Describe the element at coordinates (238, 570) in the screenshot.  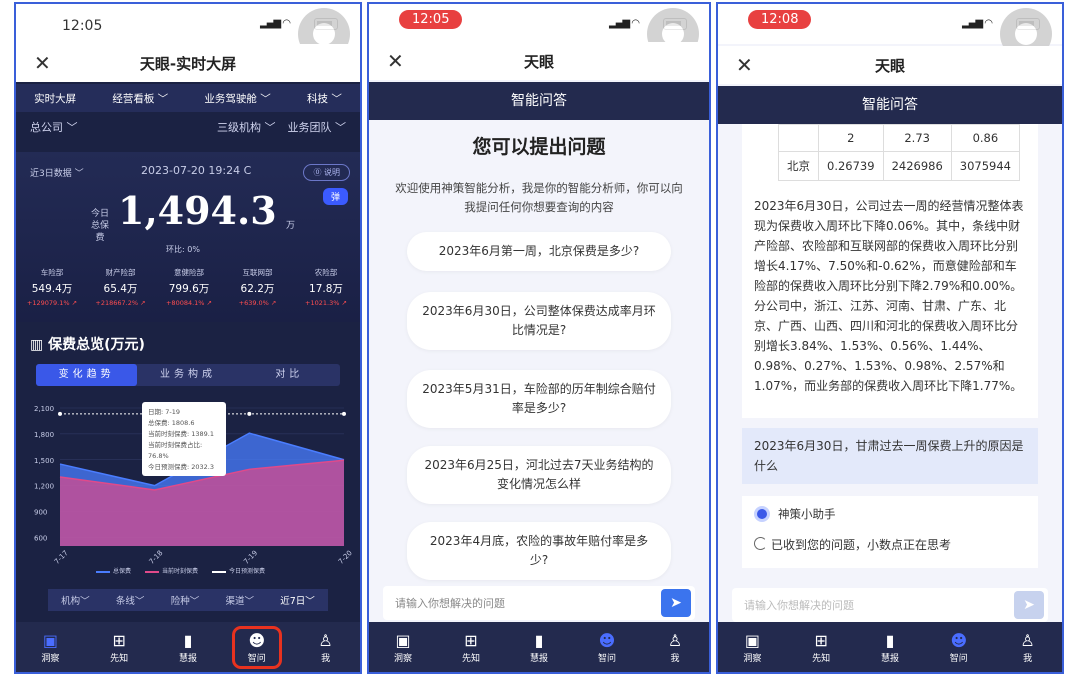
I see `legend-forecast: 今日预测保费` at that location.